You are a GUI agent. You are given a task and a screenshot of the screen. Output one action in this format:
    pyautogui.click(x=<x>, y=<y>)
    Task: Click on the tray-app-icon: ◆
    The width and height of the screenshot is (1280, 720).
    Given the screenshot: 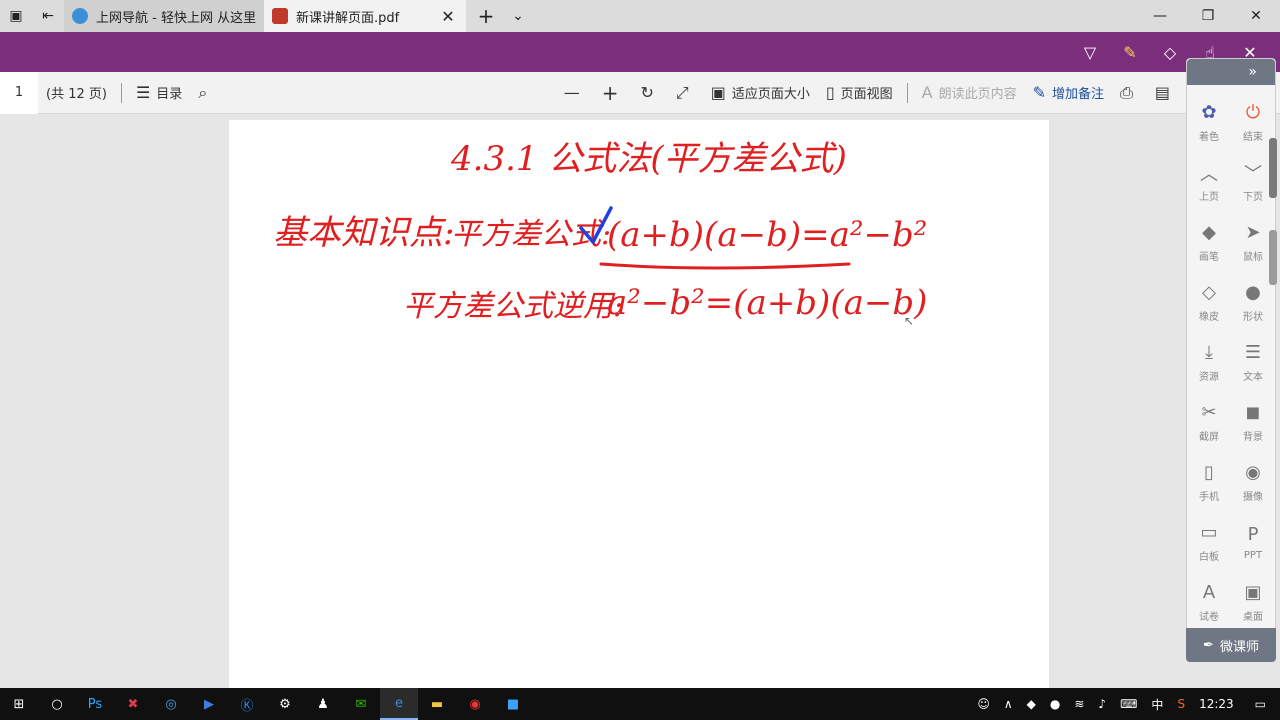 What is the action you would take?
    pyautogui.click(x=1031, y=704)
    